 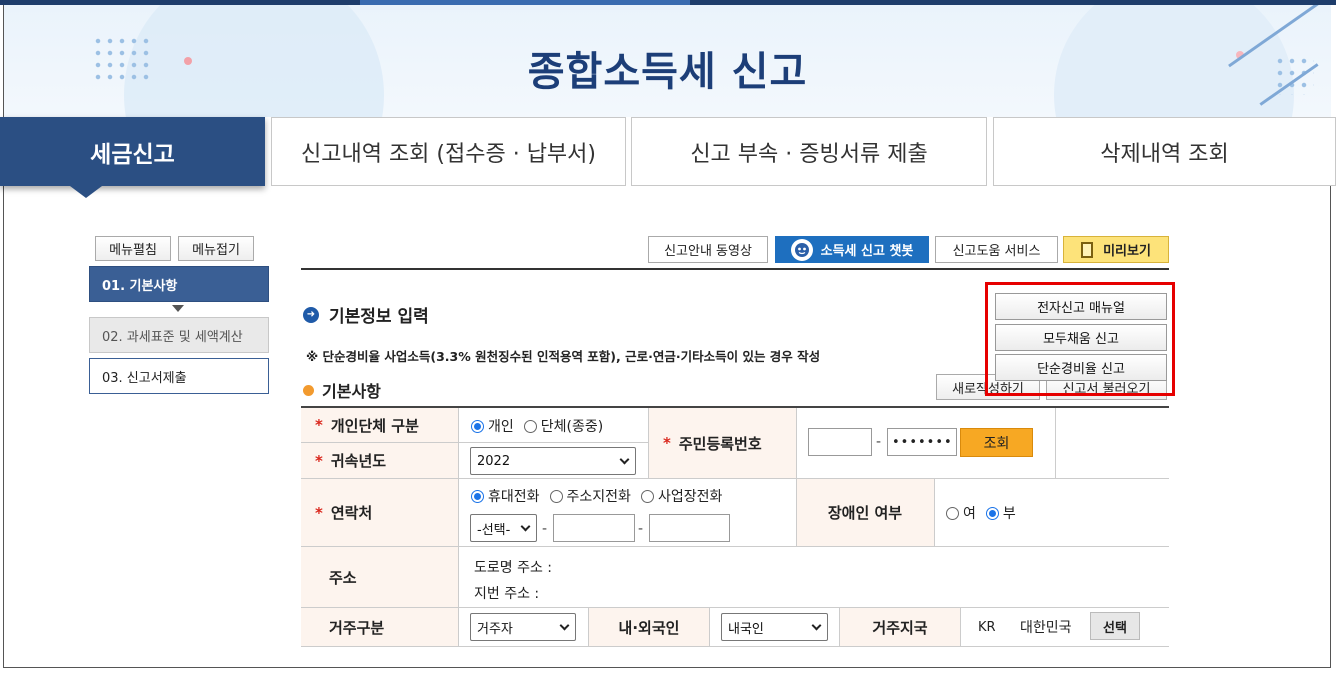 What do you see at coordinates (1127, 251) in the screenshot?
I see `preview-label: 미리보기` at bounding box center [1127, 251].